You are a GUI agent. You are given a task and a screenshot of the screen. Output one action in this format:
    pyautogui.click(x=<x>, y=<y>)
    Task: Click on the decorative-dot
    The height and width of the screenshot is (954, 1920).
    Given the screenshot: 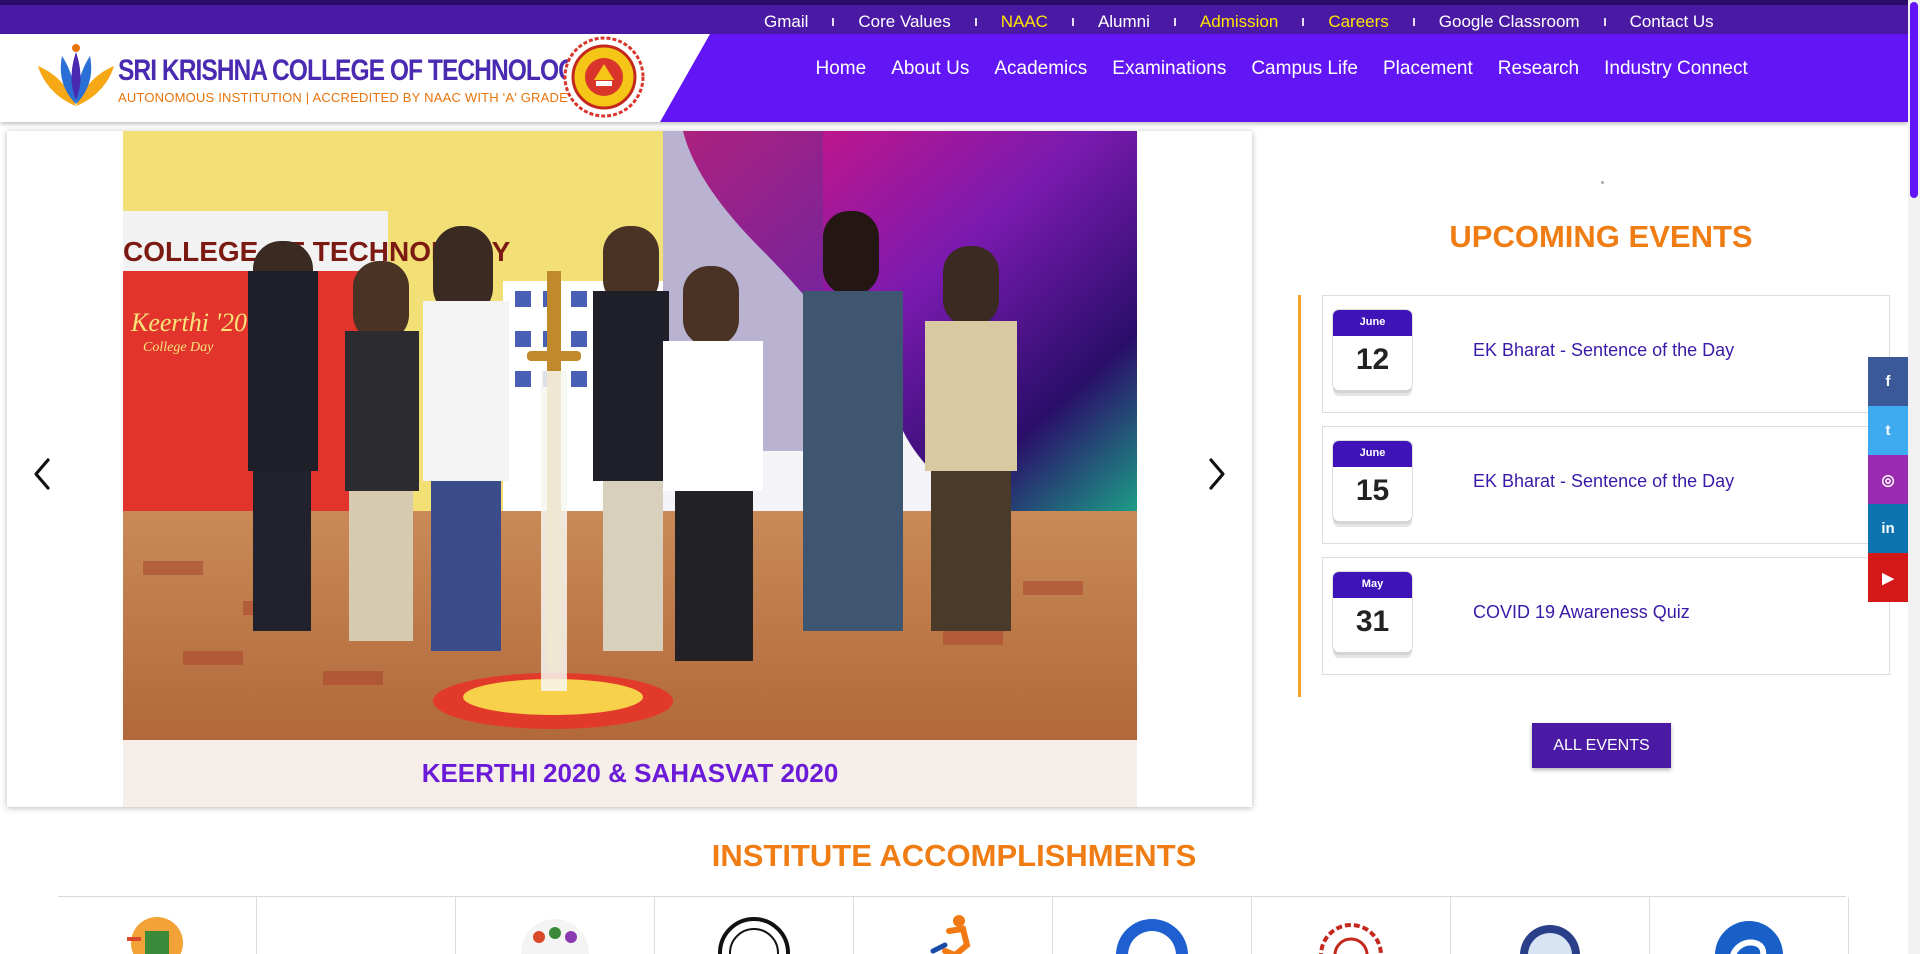 What is the action you would take?
    pyautogui.click(x=1602, y=182)
    